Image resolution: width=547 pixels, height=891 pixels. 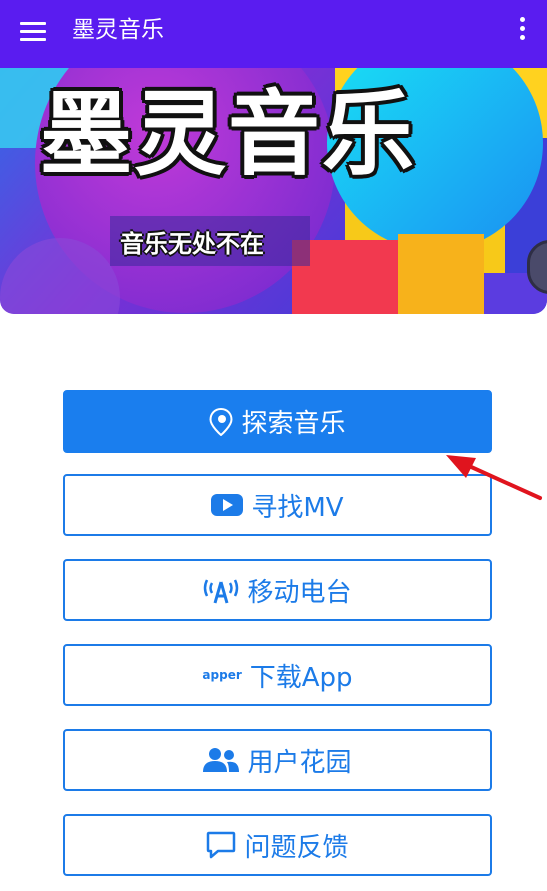 What do you see at coordinates (228, 134) in the screenshot?
I see `banner-title: 墨灵音乐` at bounding box center [228, 134].